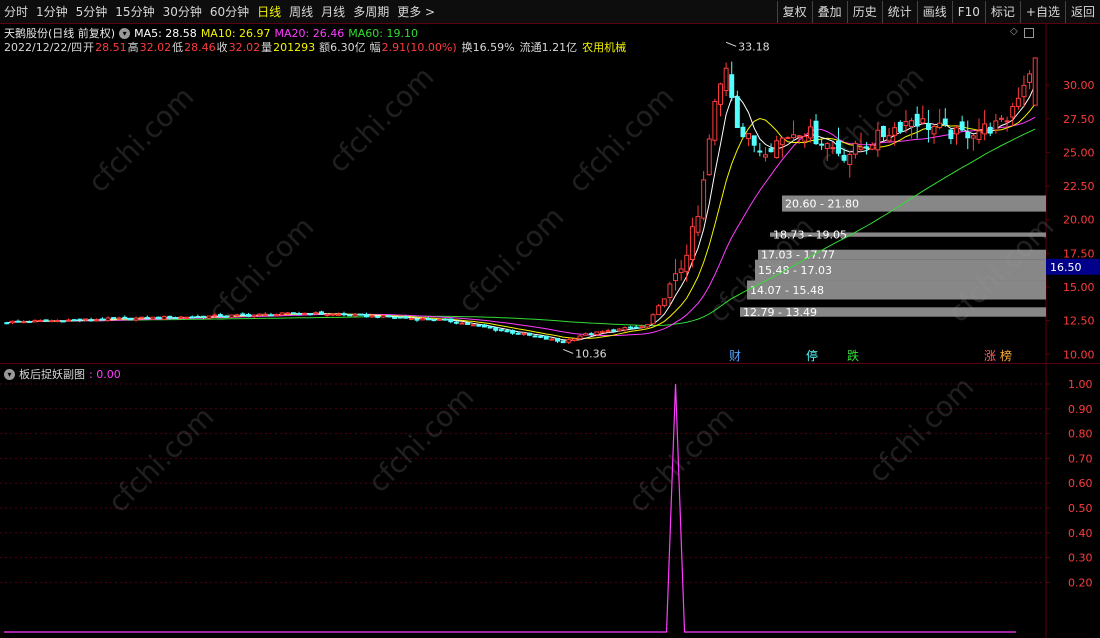 The height and width of the screenshot is (638, 1100). Describe the element at coordinates (1014, 32) in the screenshot. I see `diamond-icon: ◇` at that location.